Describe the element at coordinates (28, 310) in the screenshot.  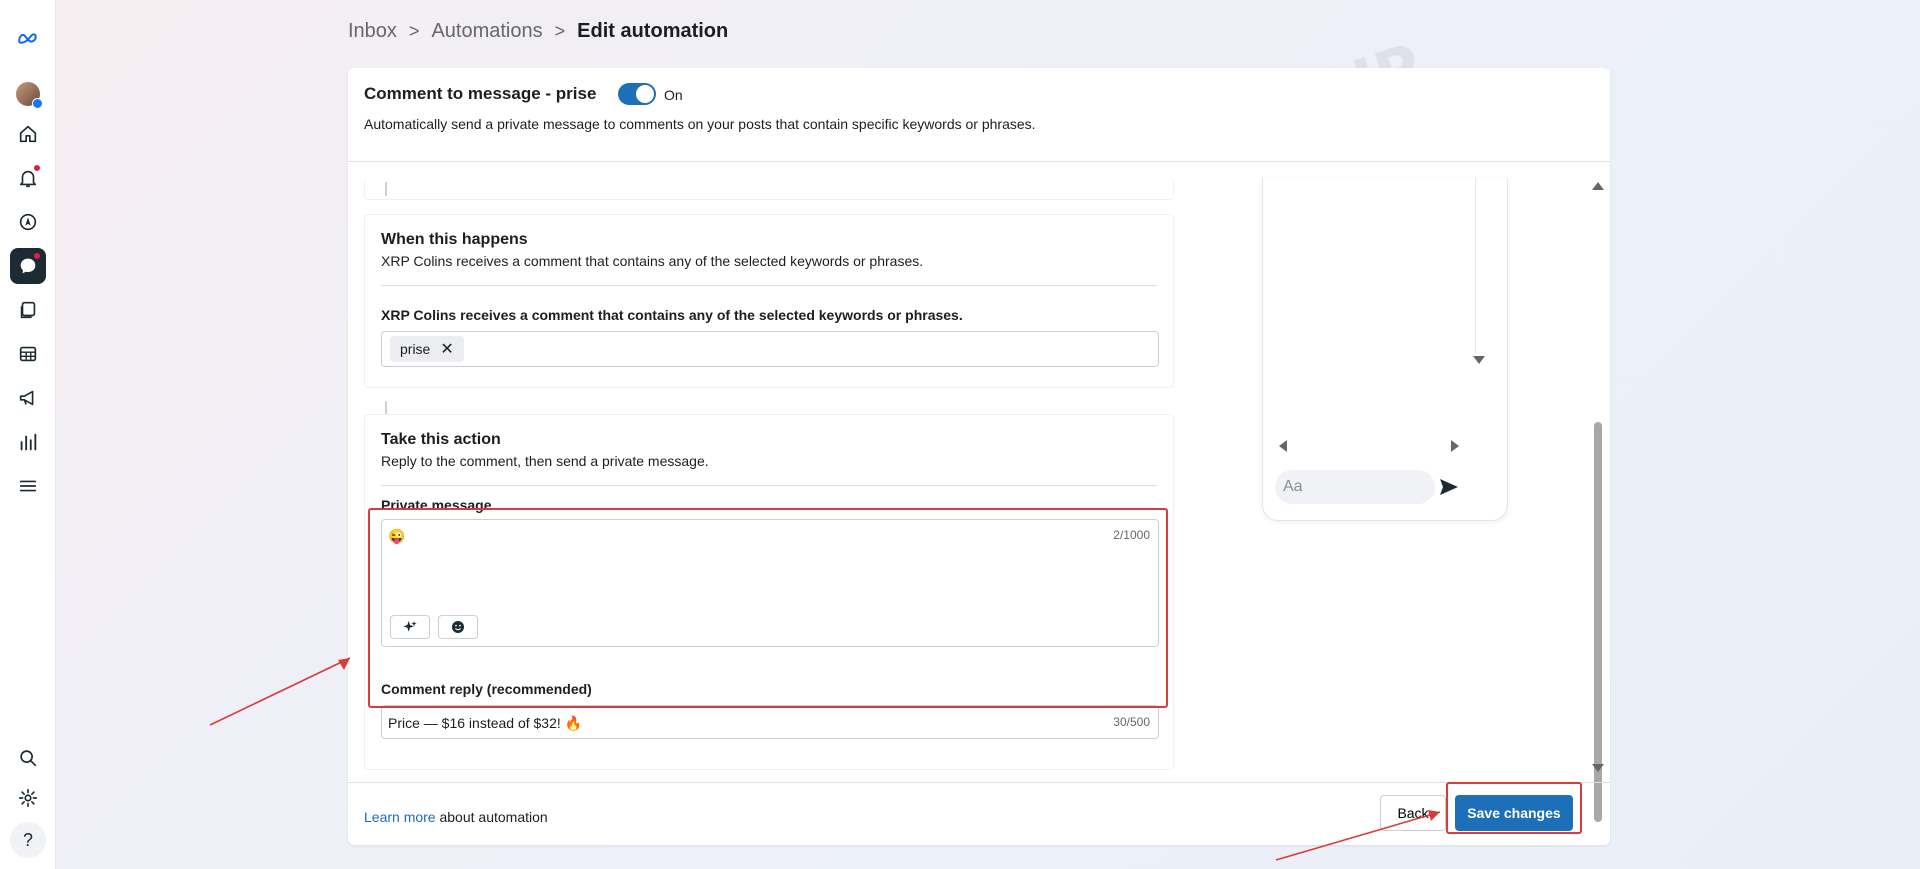
I see `pages-icon` at that location.